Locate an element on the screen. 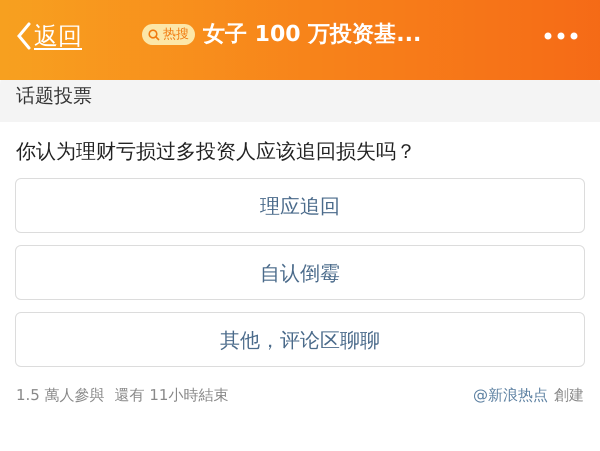  created-label: 創建 is located at coordinates (569, 395).